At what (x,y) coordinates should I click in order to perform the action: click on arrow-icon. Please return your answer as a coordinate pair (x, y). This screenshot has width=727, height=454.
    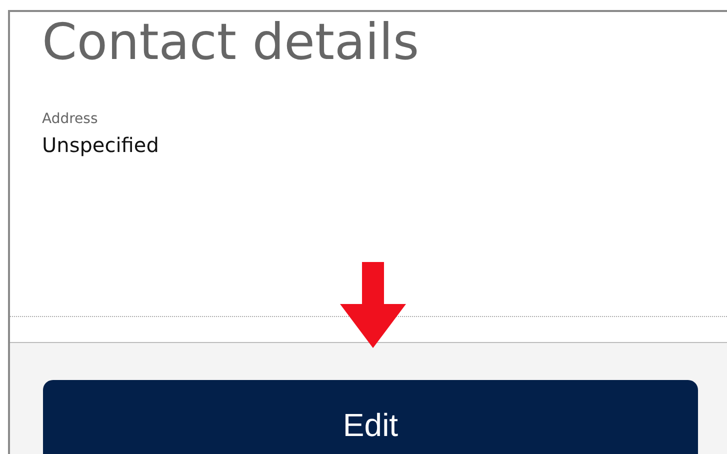
    Looking at the image, I should click on (373, 305).